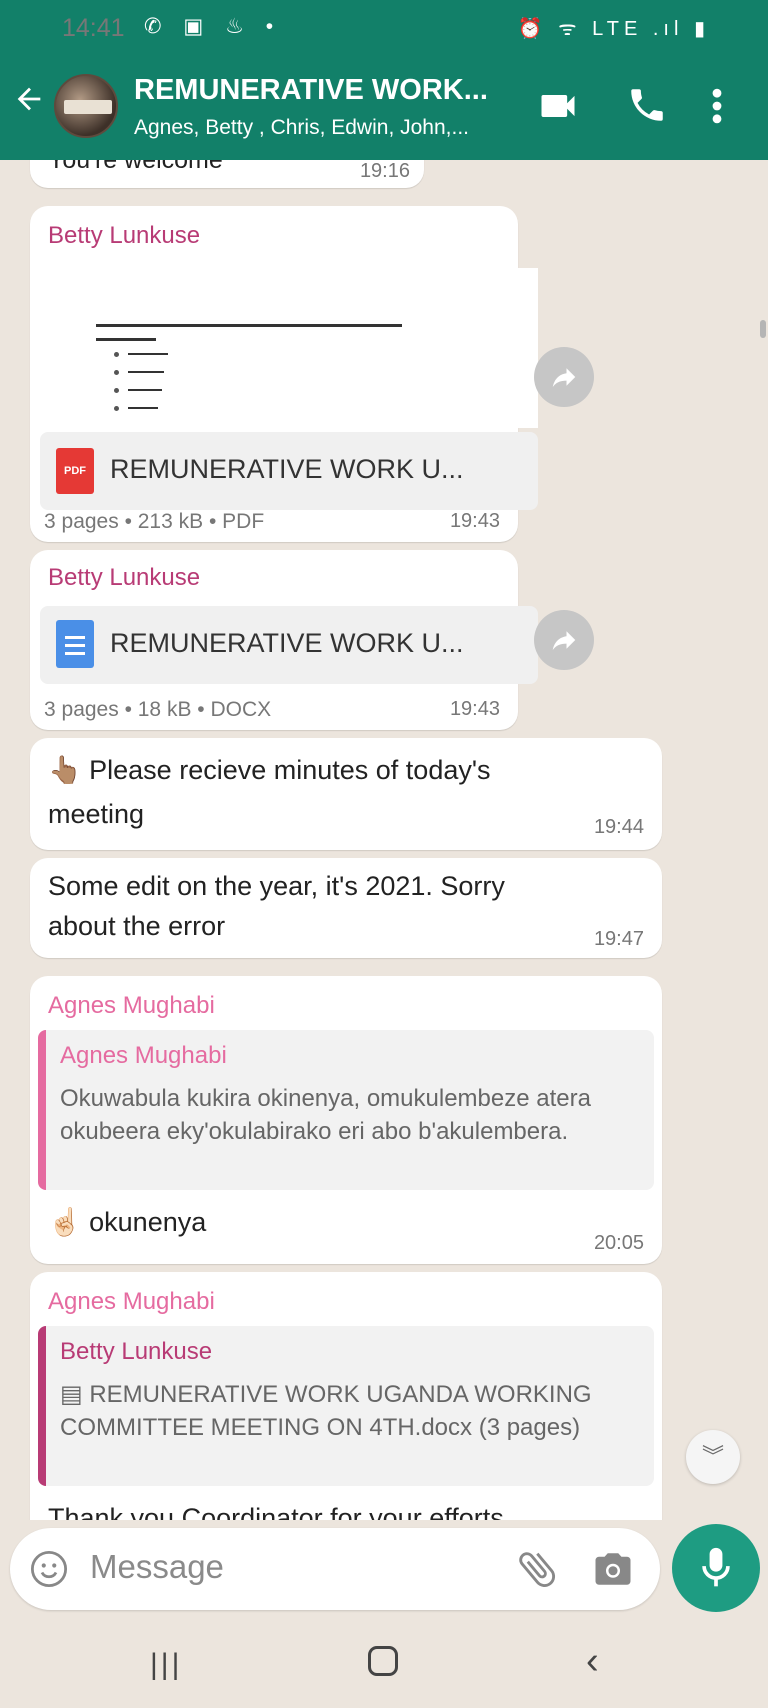  What do you see at coordinates (276, 886) in the screenshot?
I see `message-text: Some edit on the year, it's 2021. Sorry` at bounding box center [276, 886].